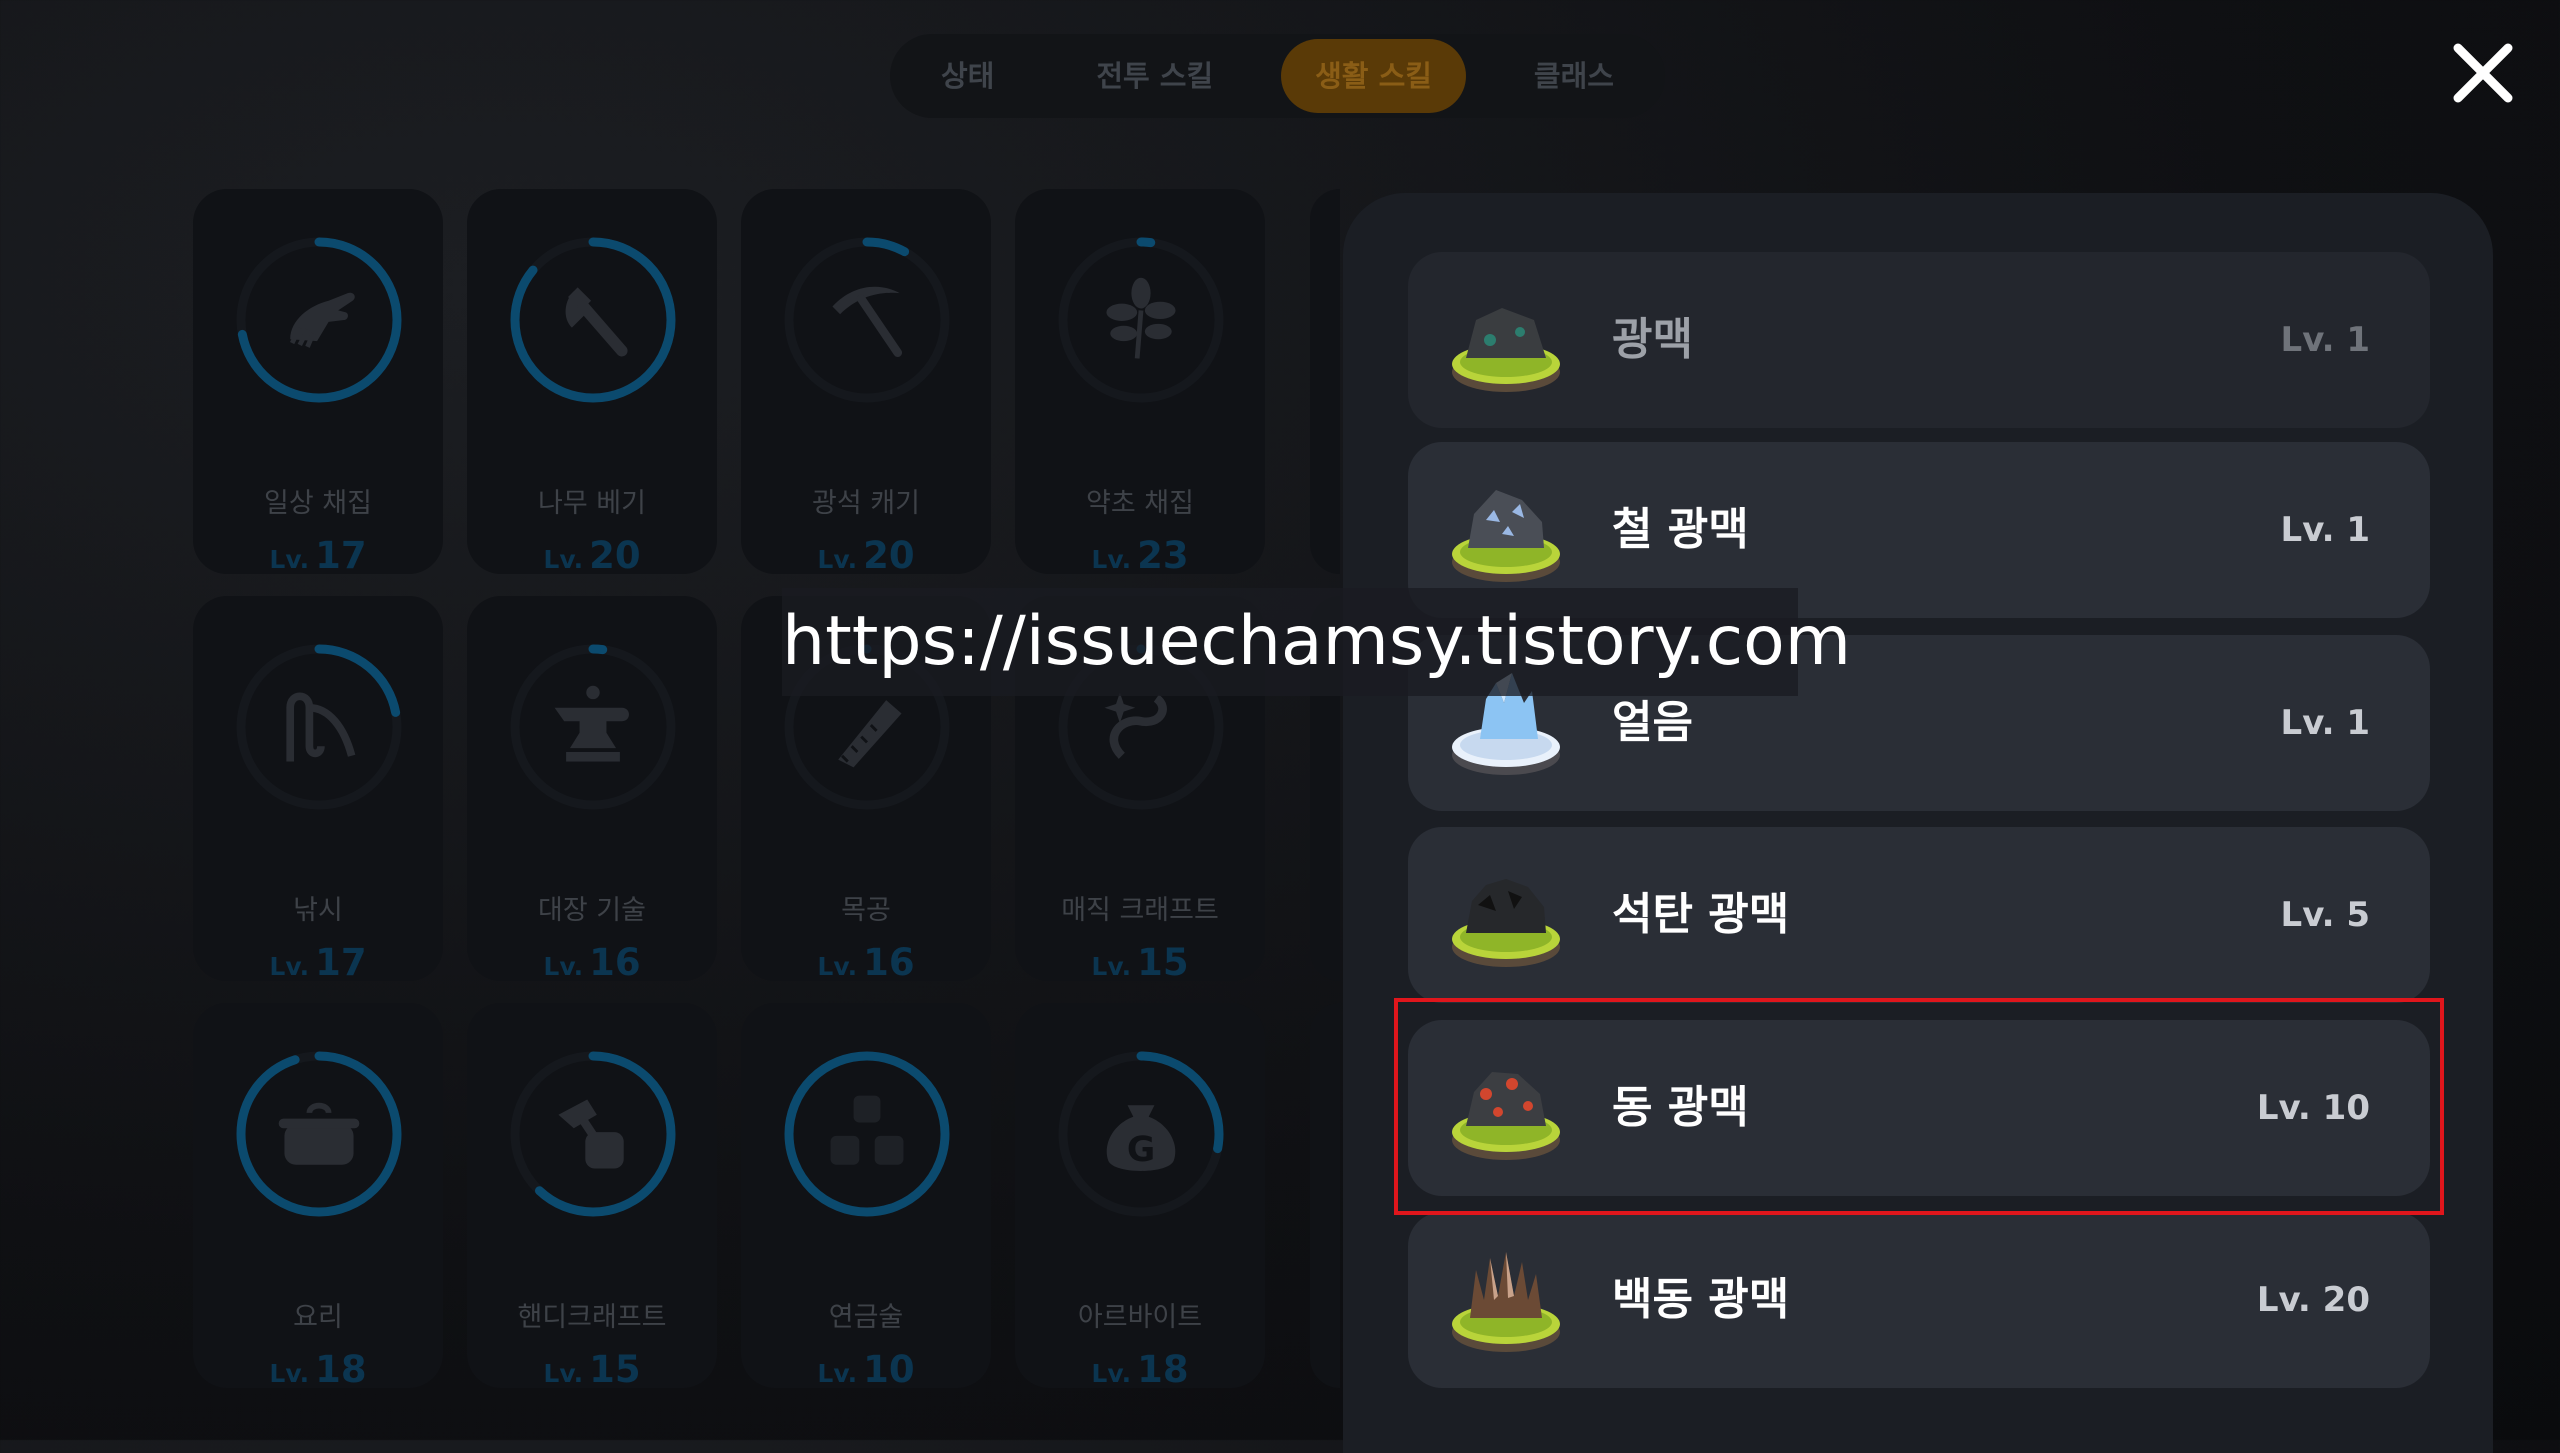 This screenshot has height=1453, width=2560. What do you see at coordinates (1141, 318) in the screenshot?
I see `herb-icon` at bounding box center [1141, 318].